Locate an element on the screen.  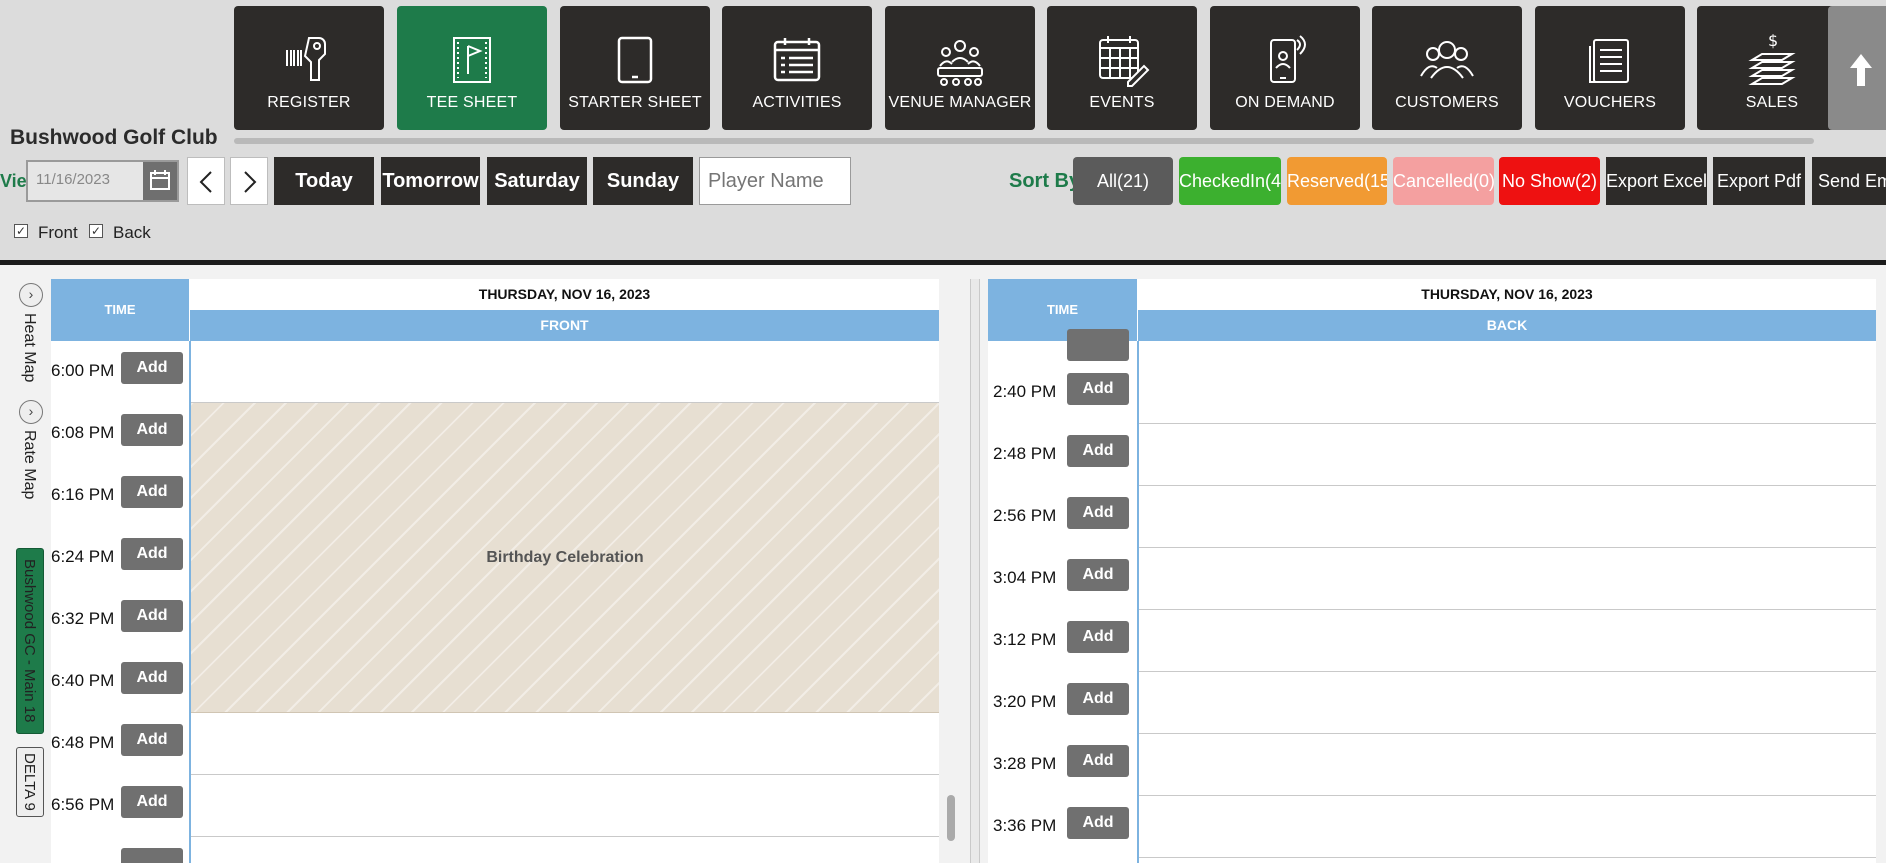
front-row: 6:56 PM Add is located at coordinates (495, 806).